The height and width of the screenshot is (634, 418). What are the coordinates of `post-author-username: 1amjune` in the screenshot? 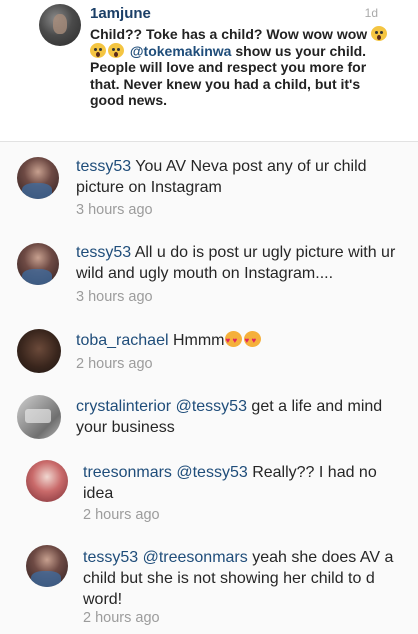 It's located at (120, 13).